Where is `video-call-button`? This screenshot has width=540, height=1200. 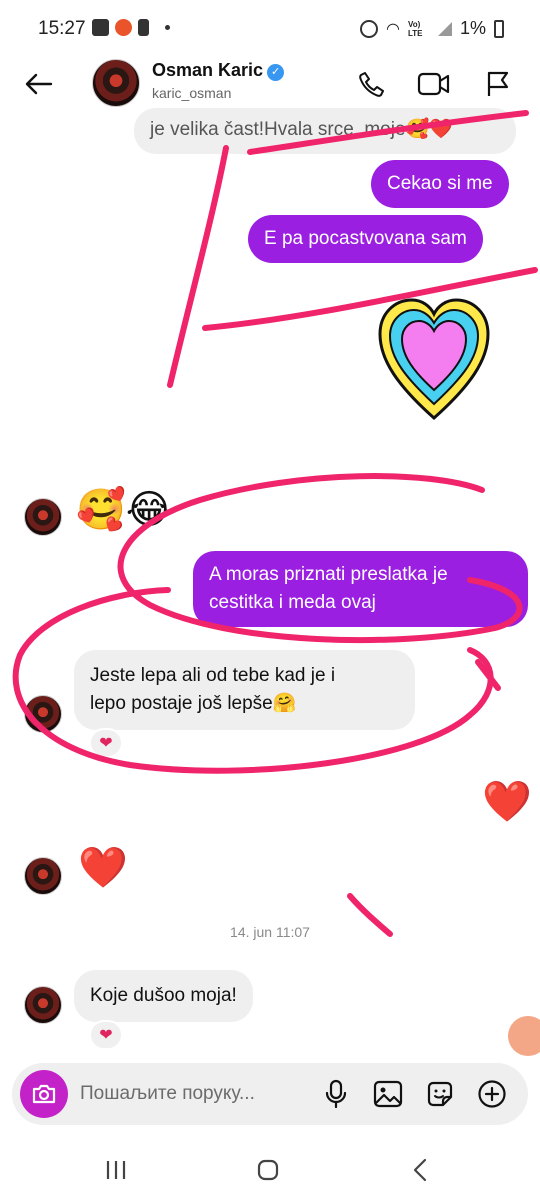
video-call-button is located at coordinates (434, 84).